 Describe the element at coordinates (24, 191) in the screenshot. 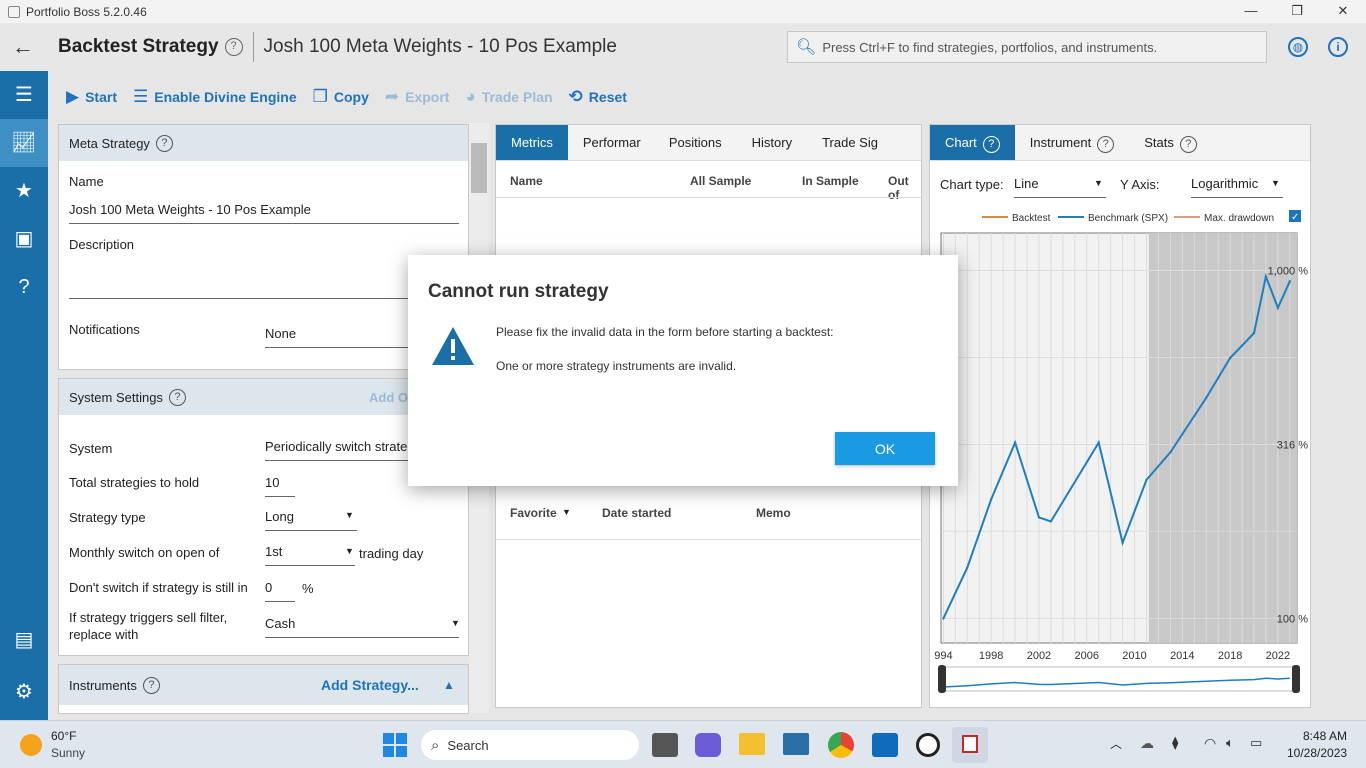

I see `folder-star-icon: ★` at that location.